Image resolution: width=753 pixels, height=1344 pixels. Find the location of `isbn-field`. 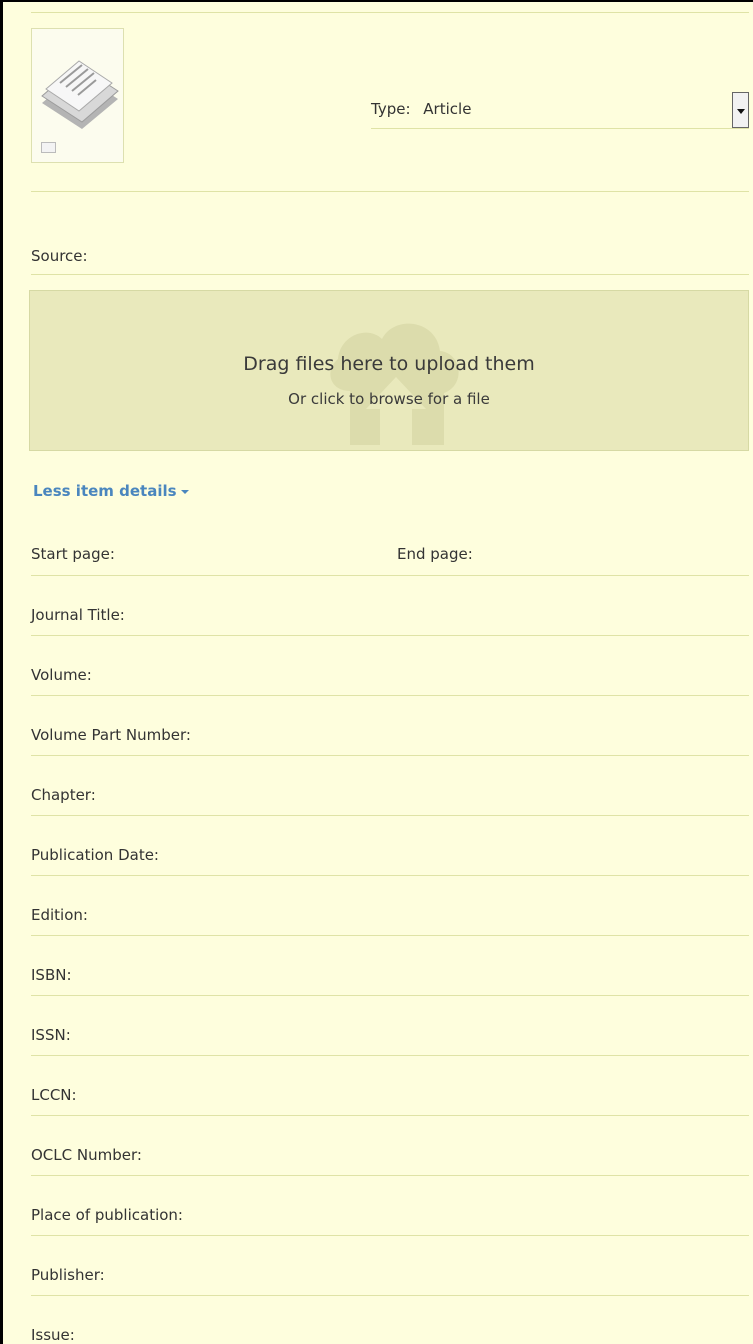

isbn-field is located at coordinates (390, 995).